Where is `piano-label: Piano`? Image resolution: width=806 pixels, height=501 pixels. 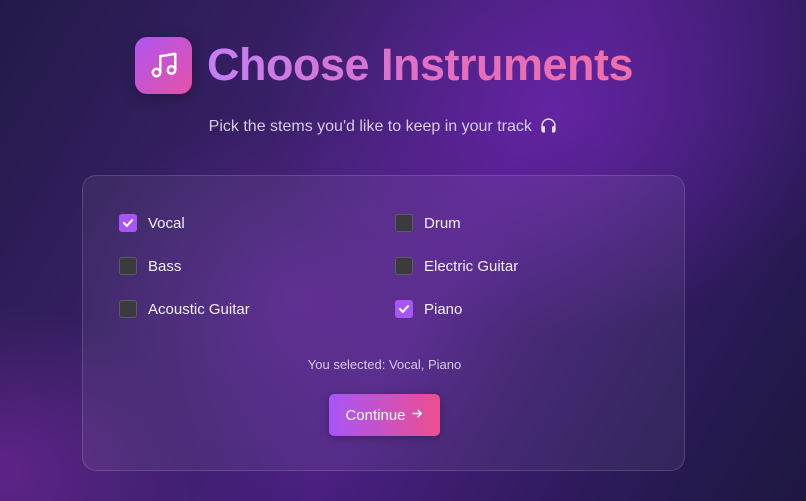
piano-label: Piano is located at coordinates (443, 309).